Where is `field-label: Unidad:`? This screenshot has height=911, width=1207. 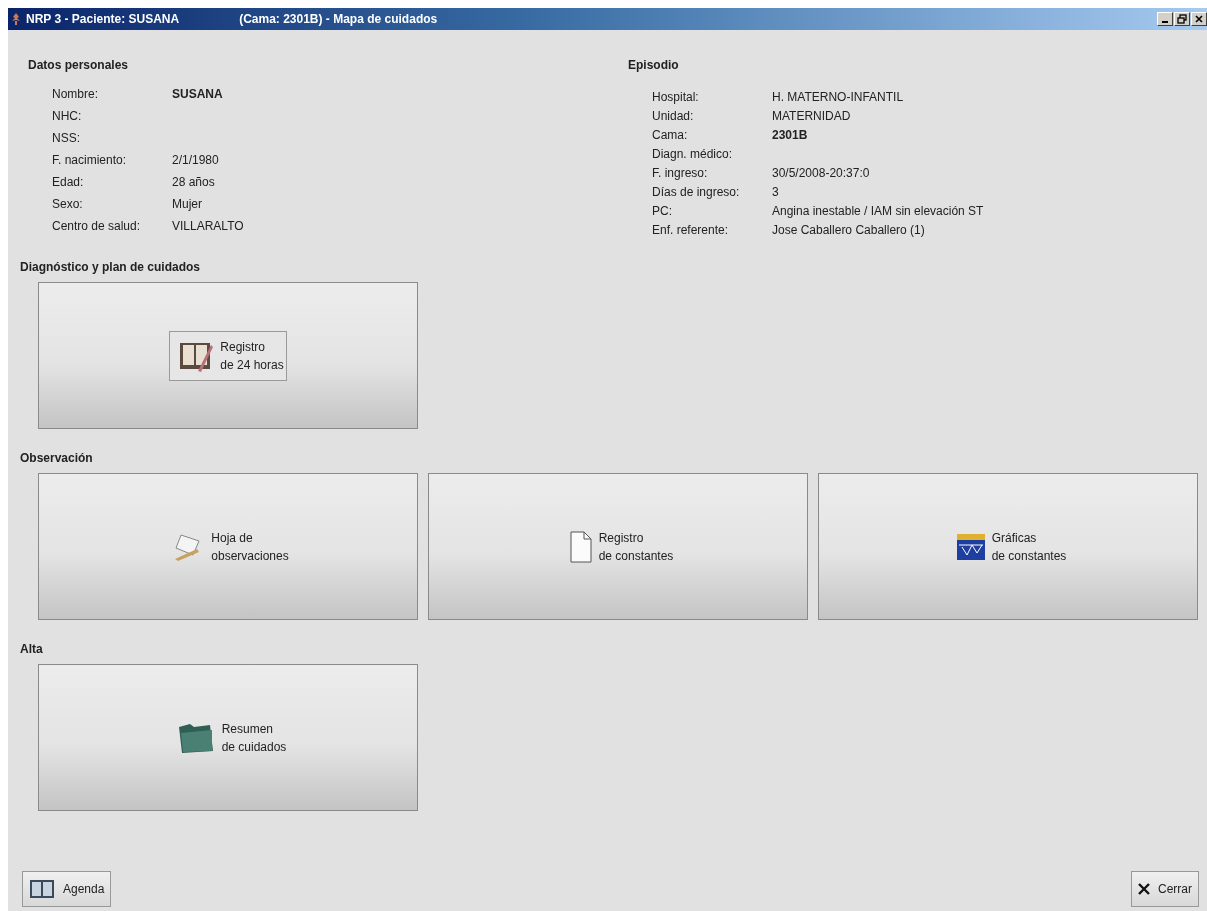
field-label: Unidad: is located at coordinates (673, 116).